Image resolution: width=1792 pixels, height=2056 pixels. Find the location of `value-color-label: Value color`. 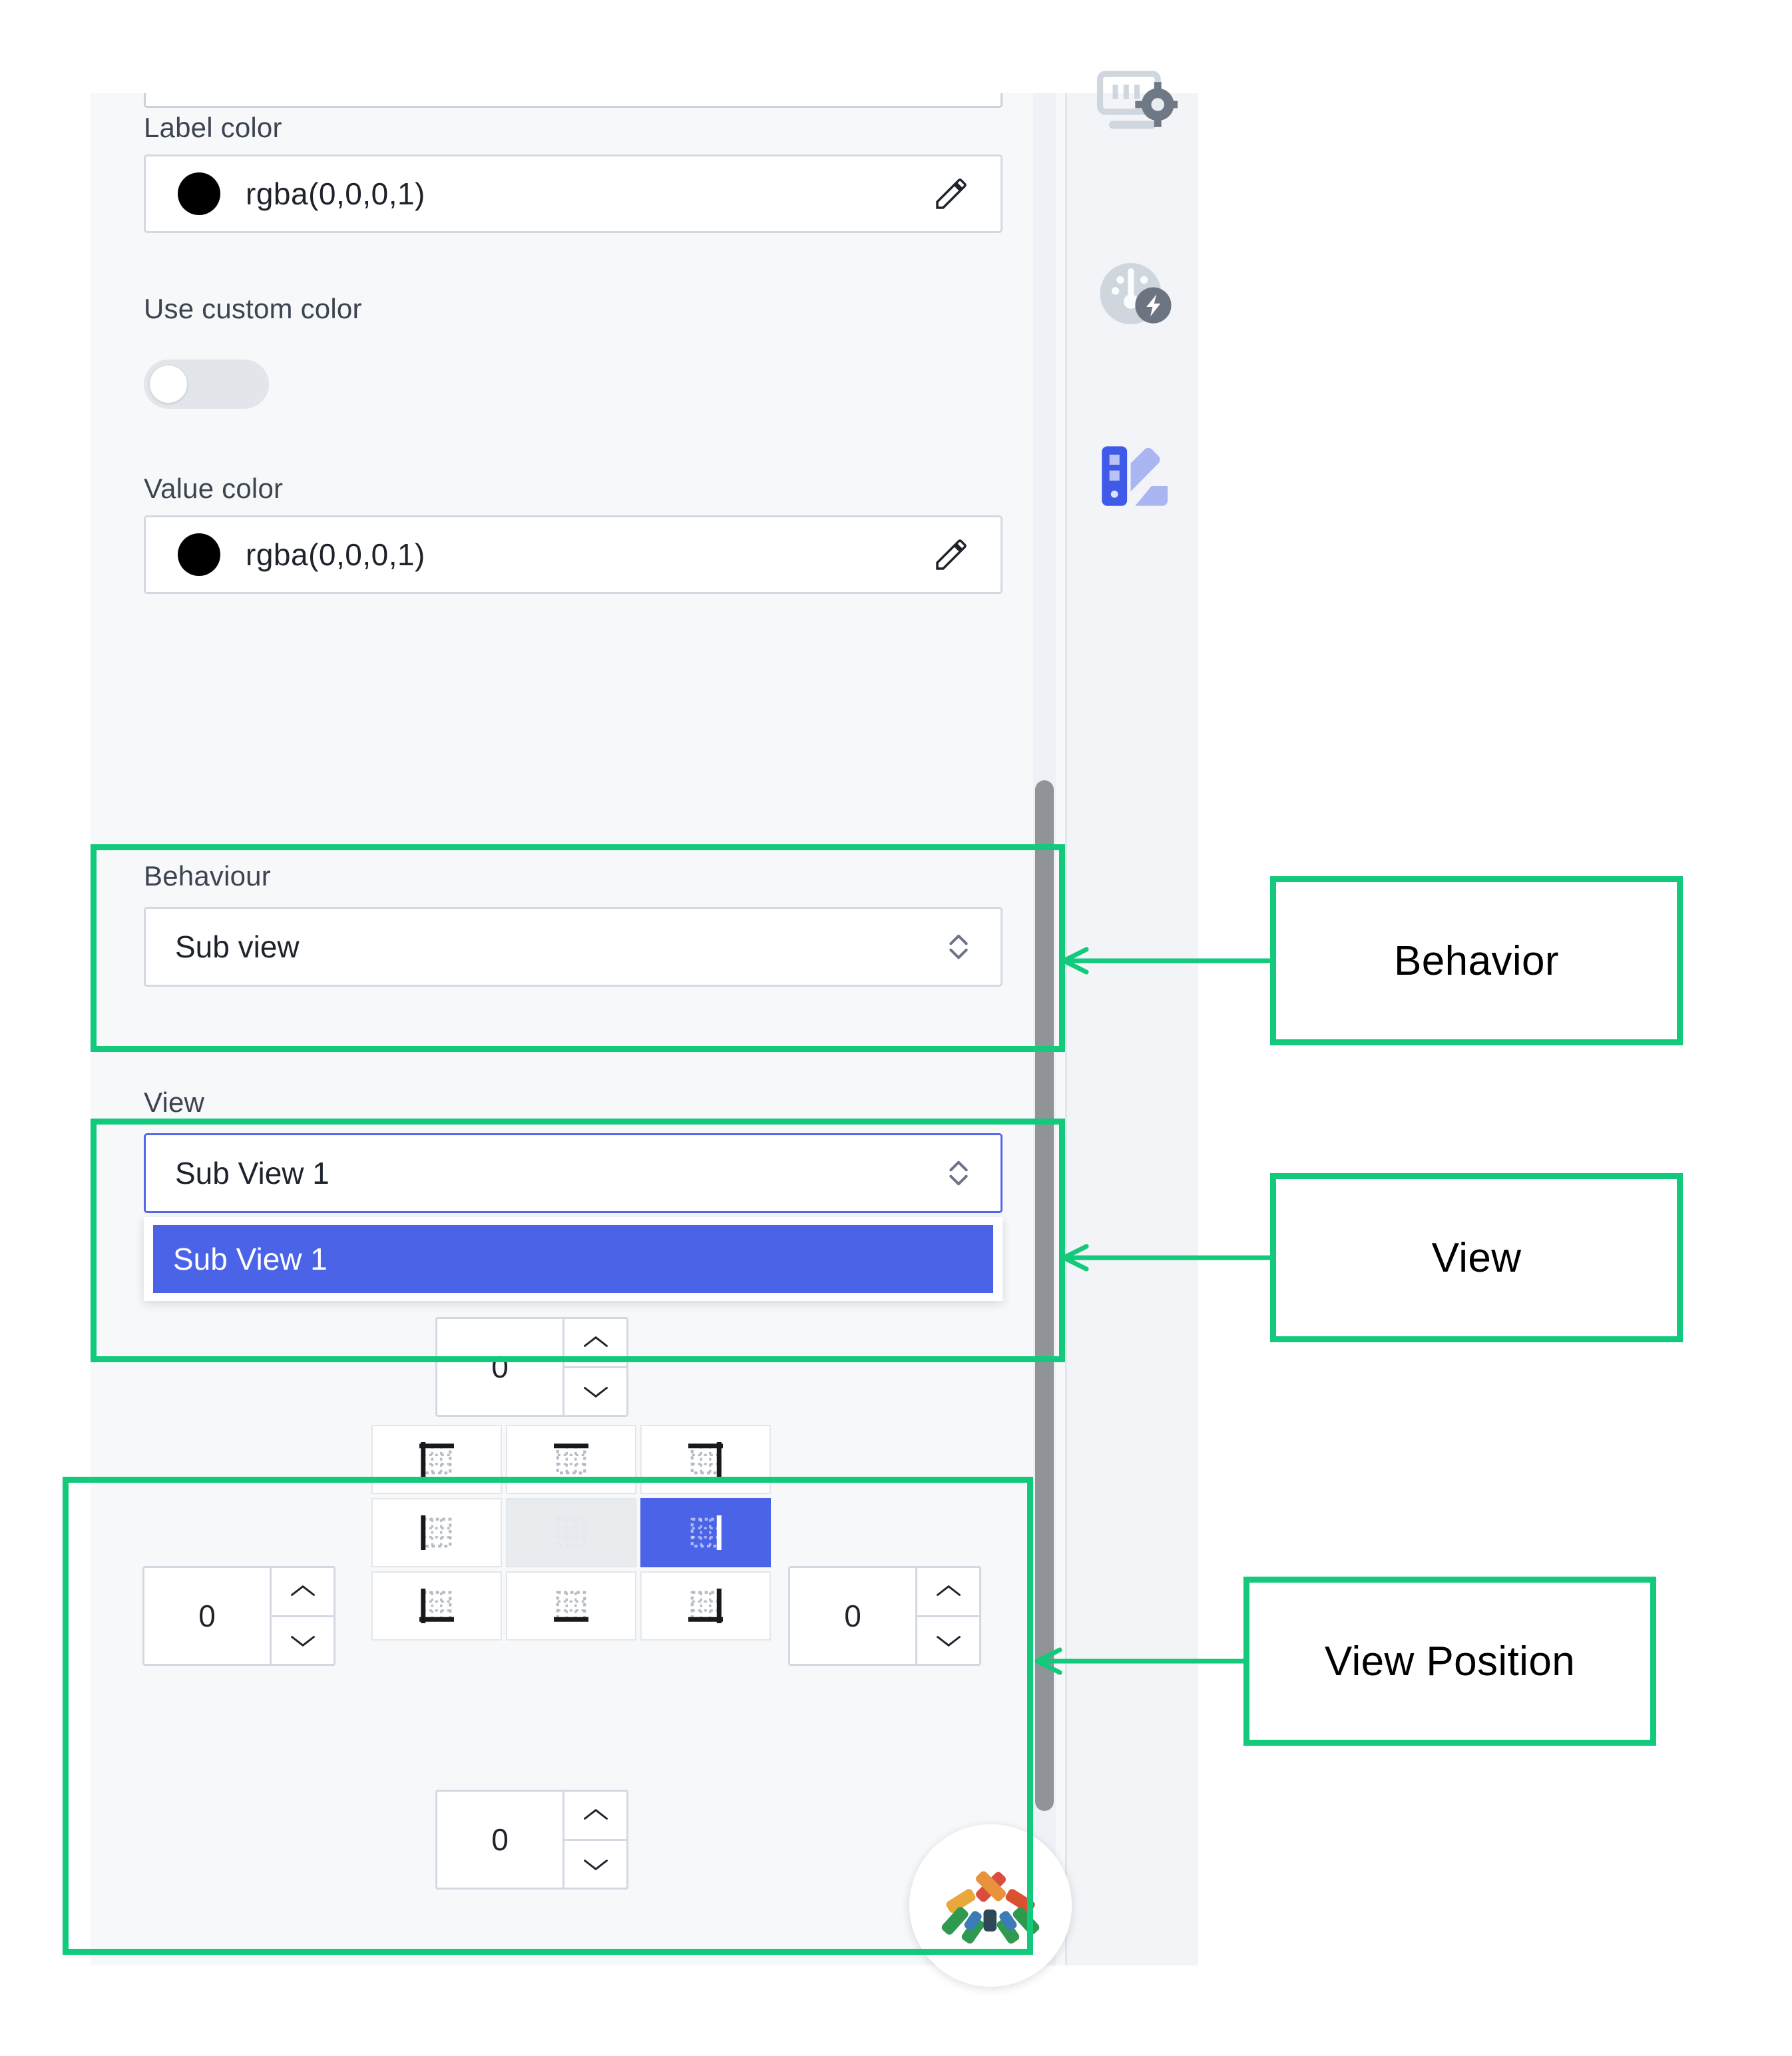

value-color-label: Value color is located at coordinates (214, 488).